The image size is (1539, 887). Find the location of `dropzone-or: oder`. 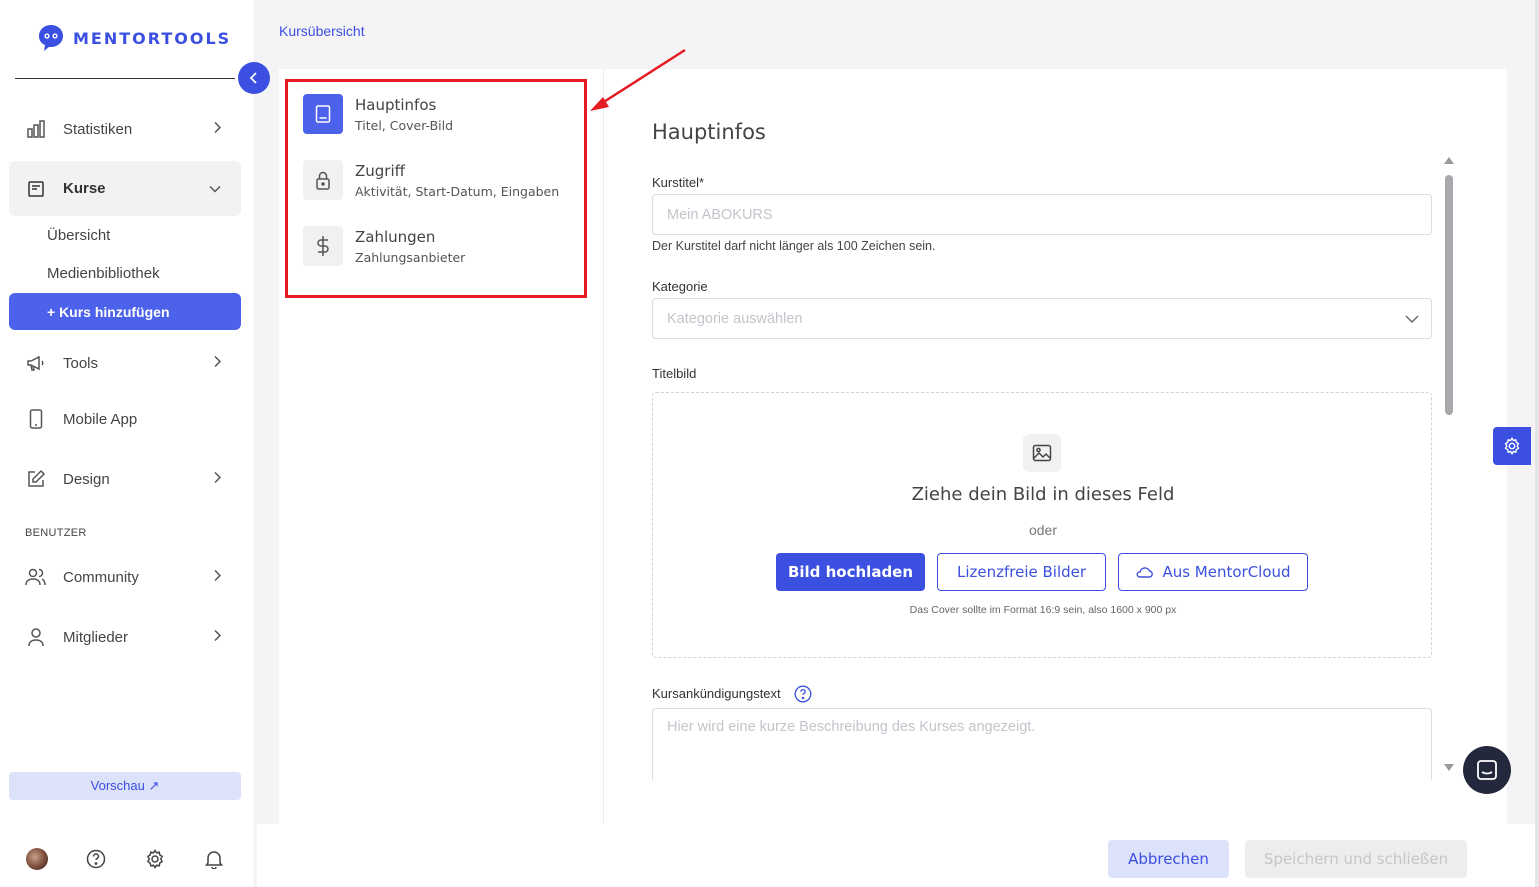

dropzone-or: oder is located at coordinates (1043, 530).